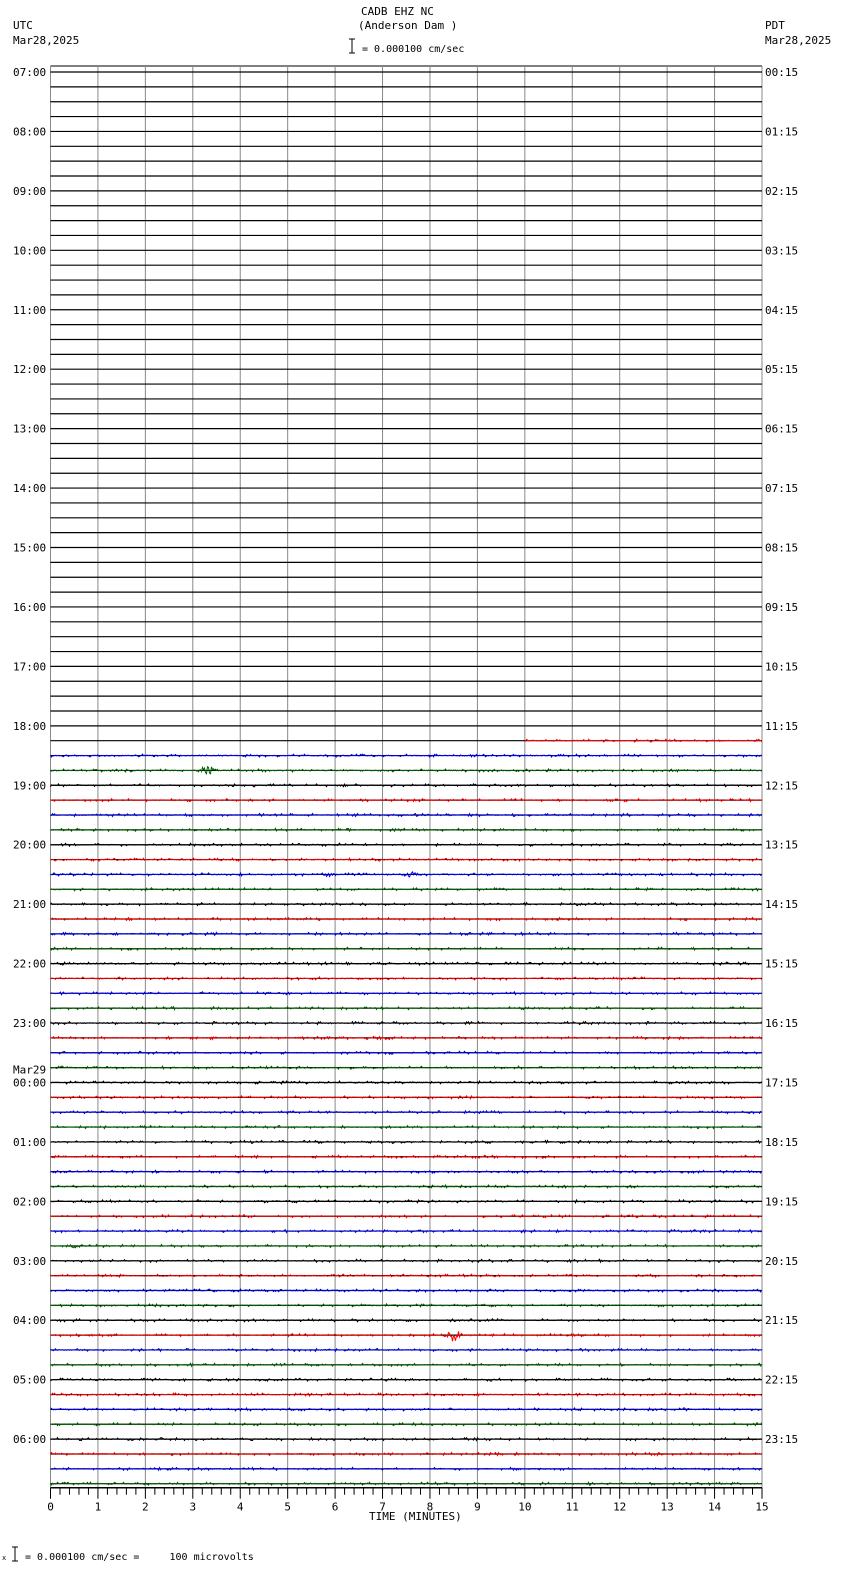  What do you see at coordinates (781, 607) in the screenshot?
I see `right-hour-label: 09:15` at bounding box center [781, 607].